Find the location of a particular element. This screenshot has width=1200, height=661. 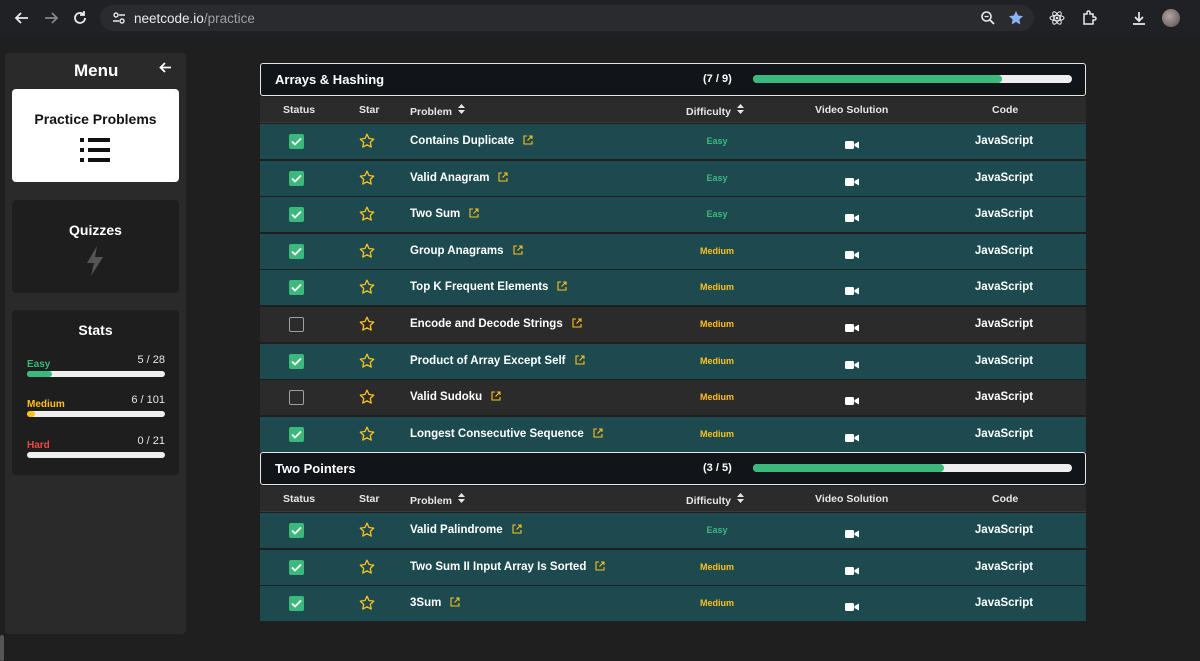

problem-link: Encode and Decode Strings is located at coordinates (496, 324).